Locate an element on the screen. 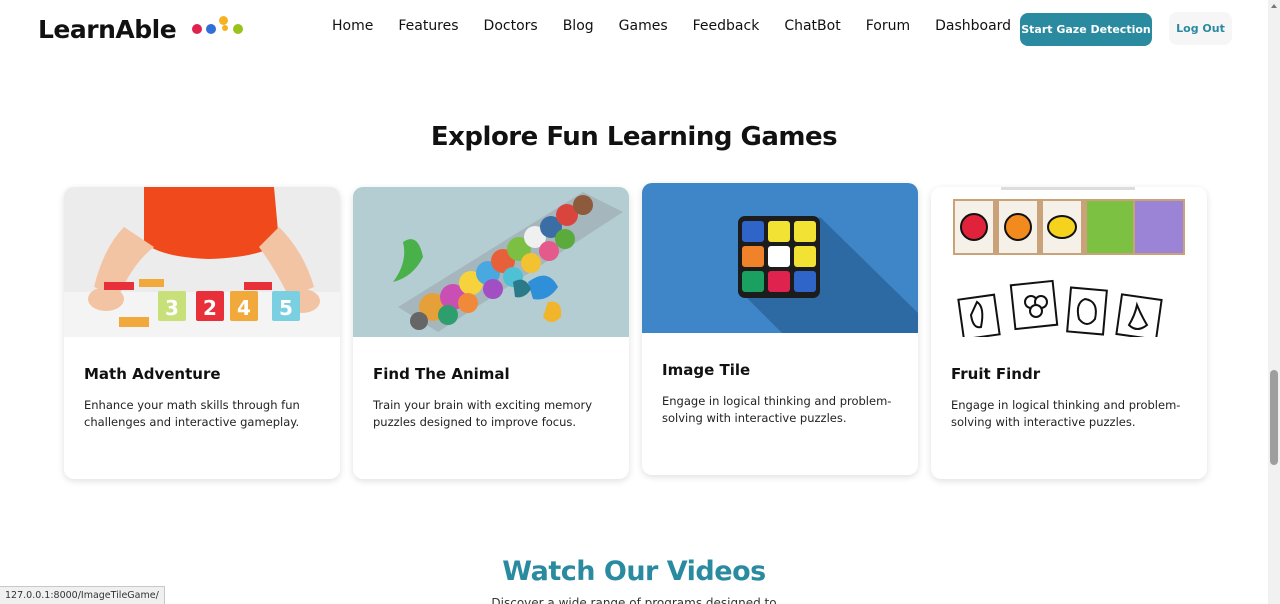 The width and height of the screenshot is (1280, 604). videos-section-title: Watch Our Videos is located at coordinates (634, 571).